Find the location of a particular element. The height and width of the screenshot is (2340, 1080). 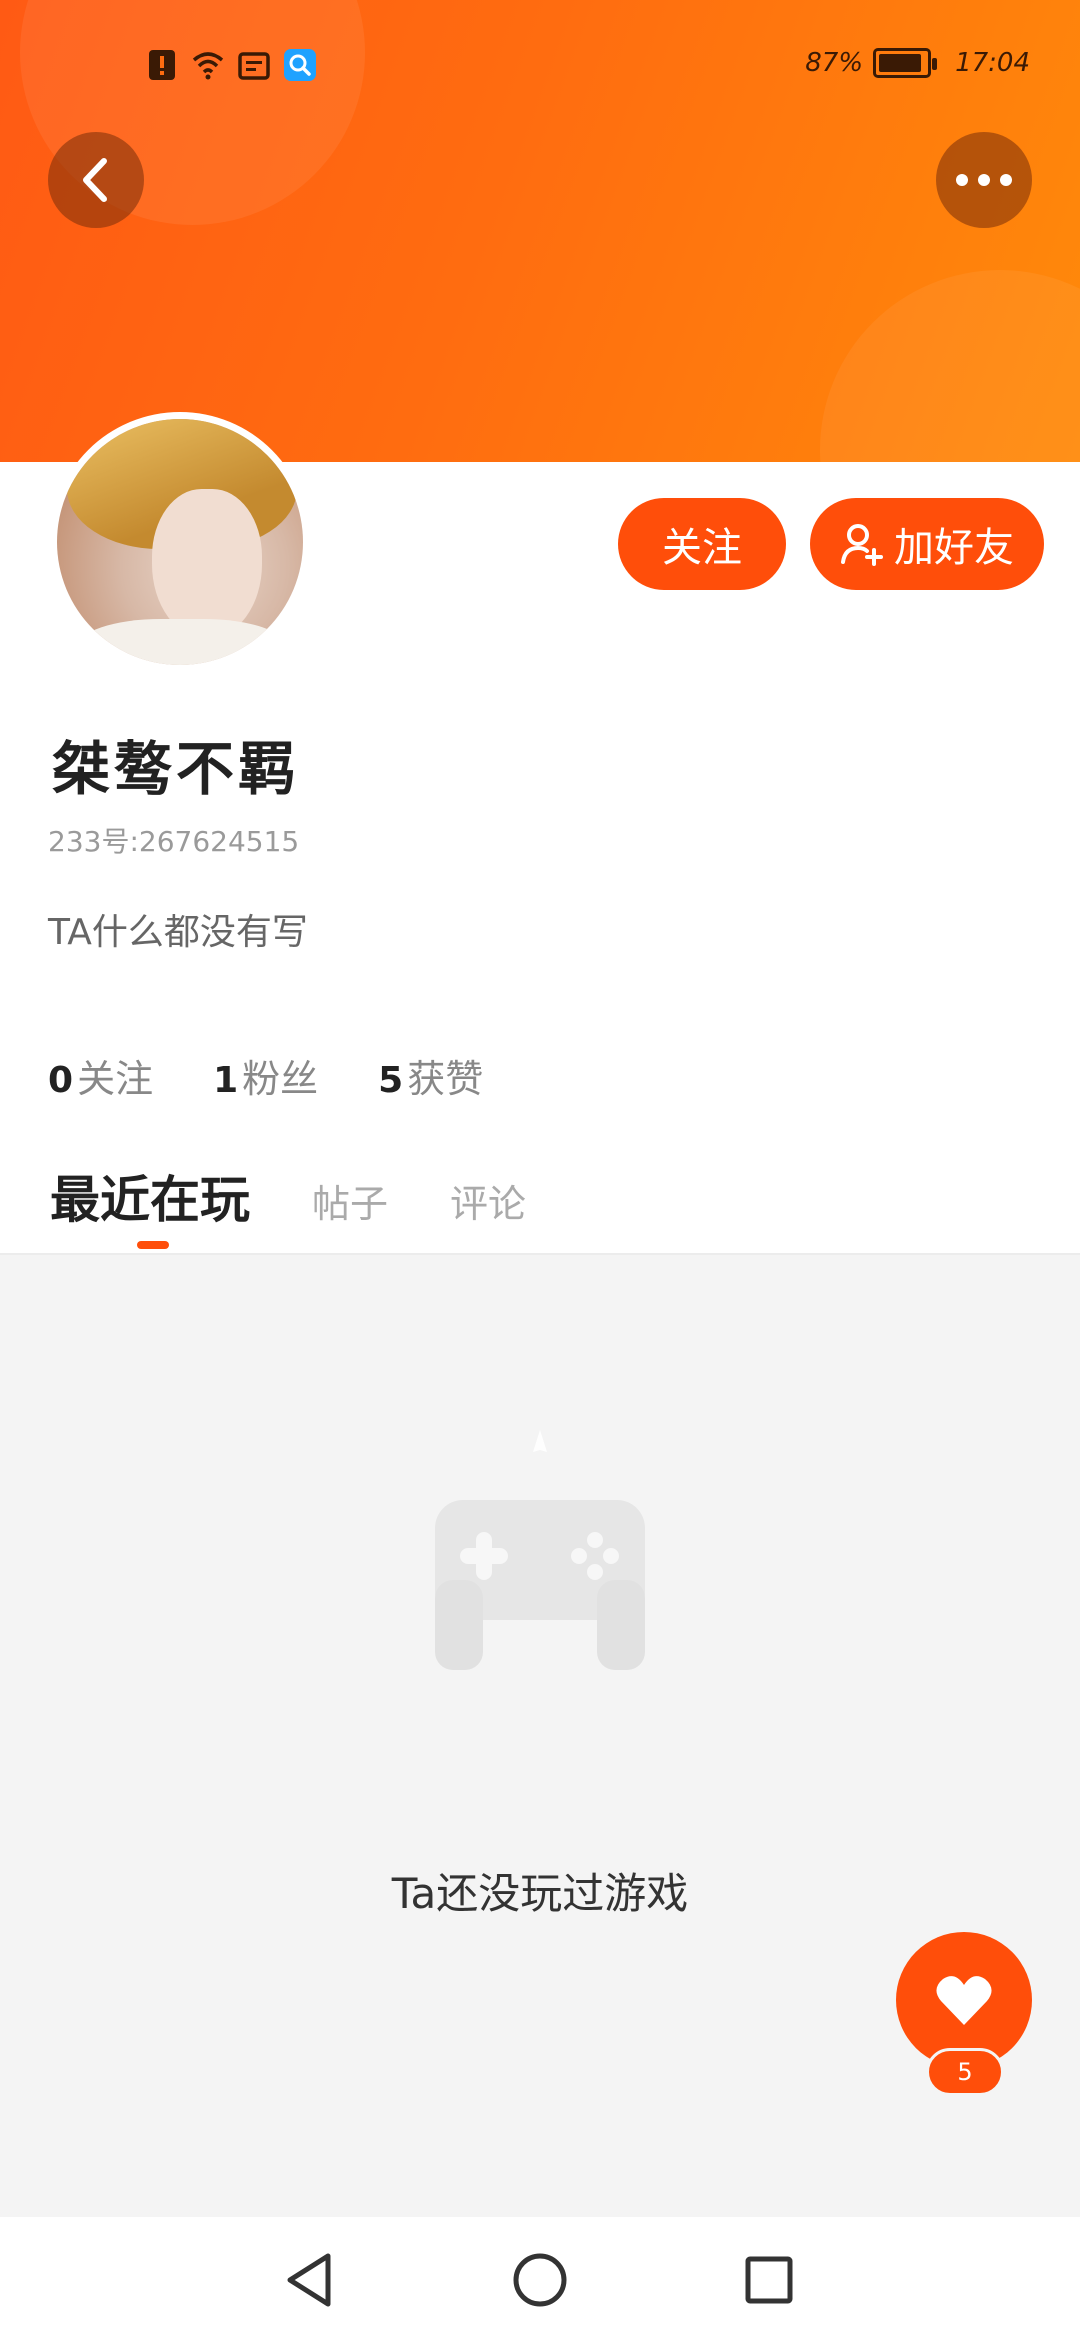

stat-count: 0 is located at coordinates (61, 1080).